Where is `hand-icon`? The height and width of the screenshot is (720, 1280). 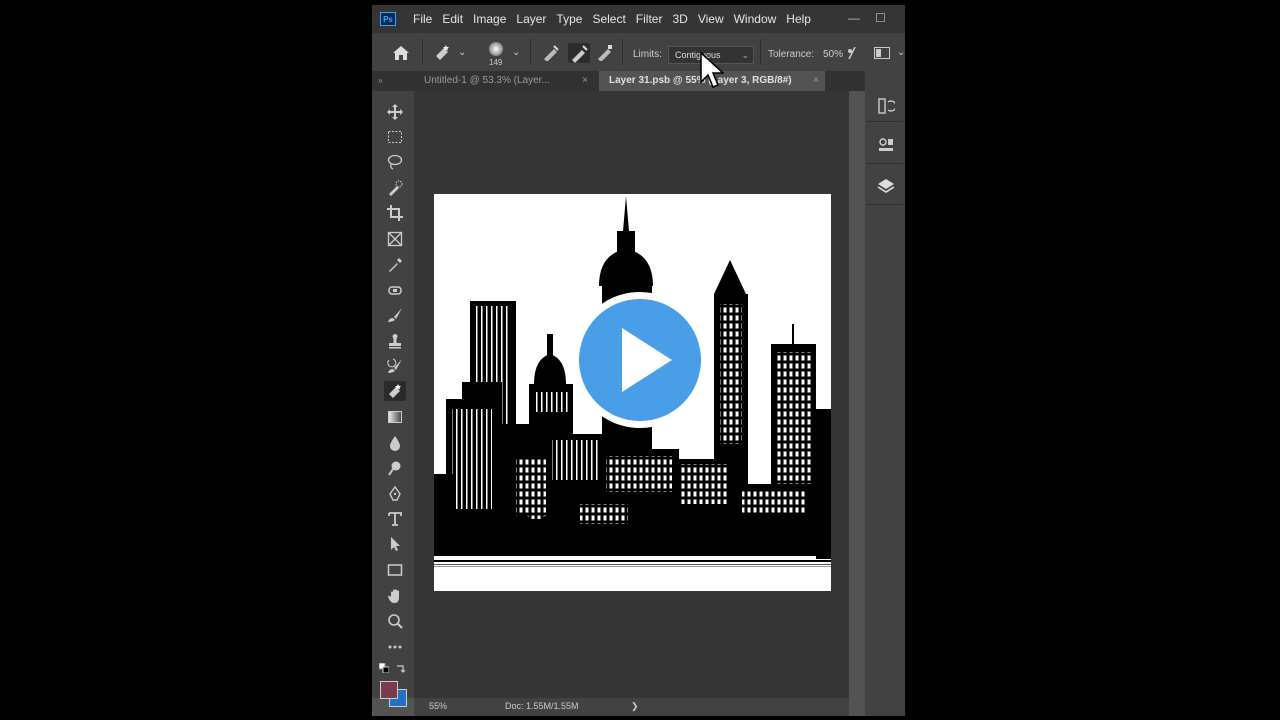 hand-icon is located at coordinates (393, 596).